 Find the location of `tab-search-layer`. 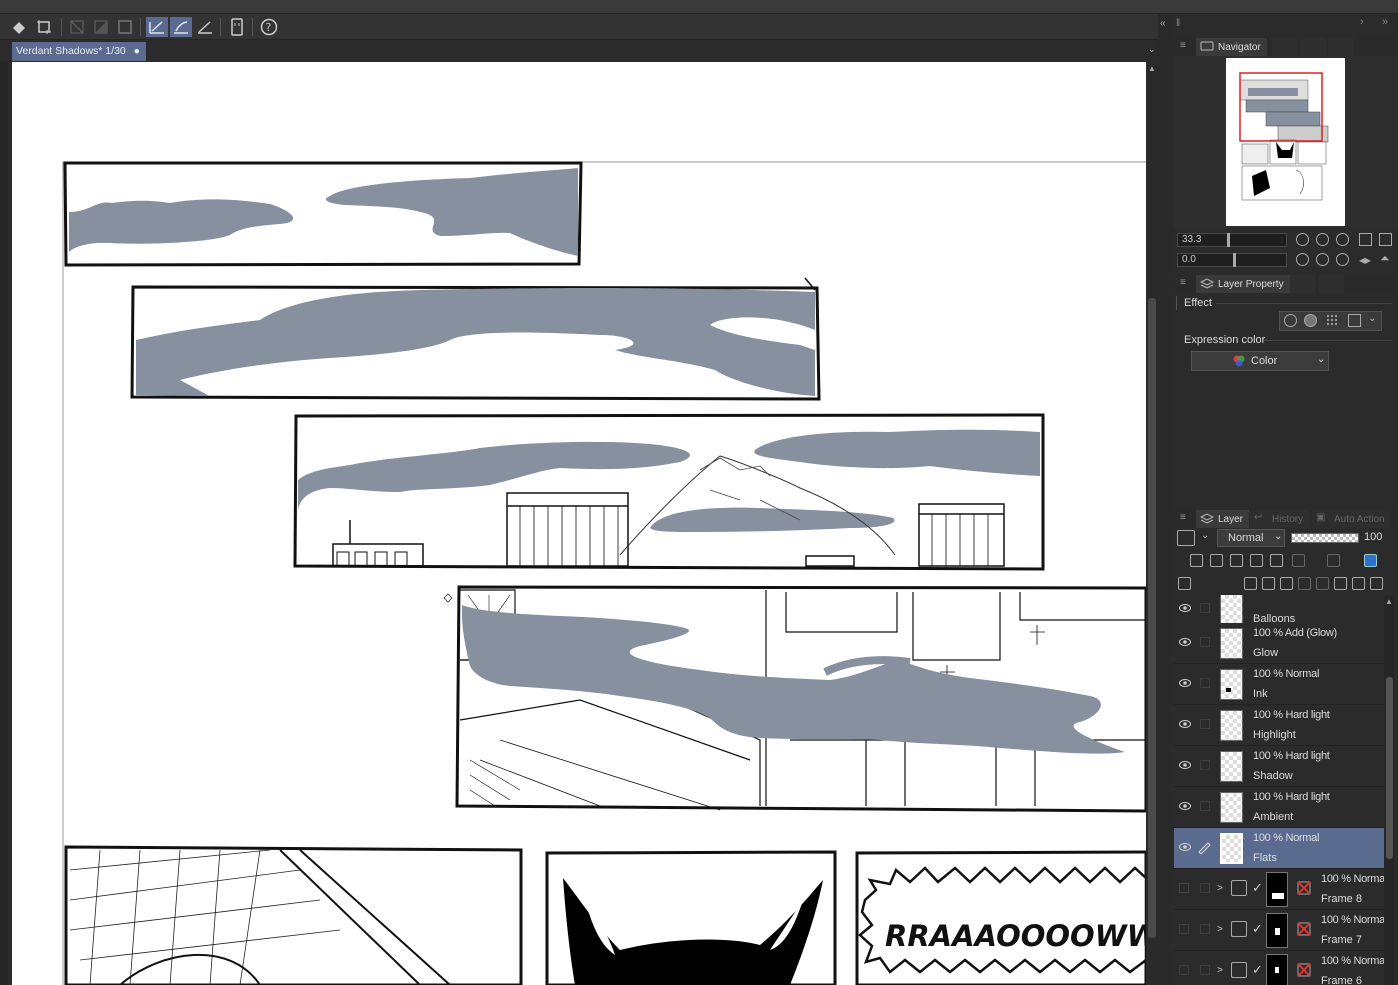

tab-search-layer is located at coordinates (1331, 284).